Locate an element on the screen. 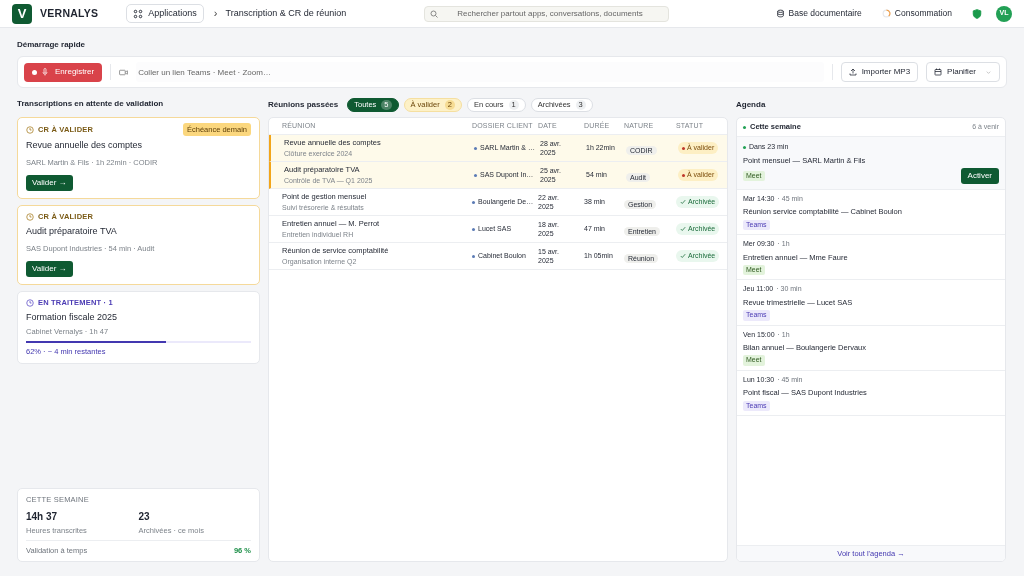 This screenshot has height=576, width=1024. search-field: Rechercher partout apps, conversations, documents is located at coordinates (546, 13).